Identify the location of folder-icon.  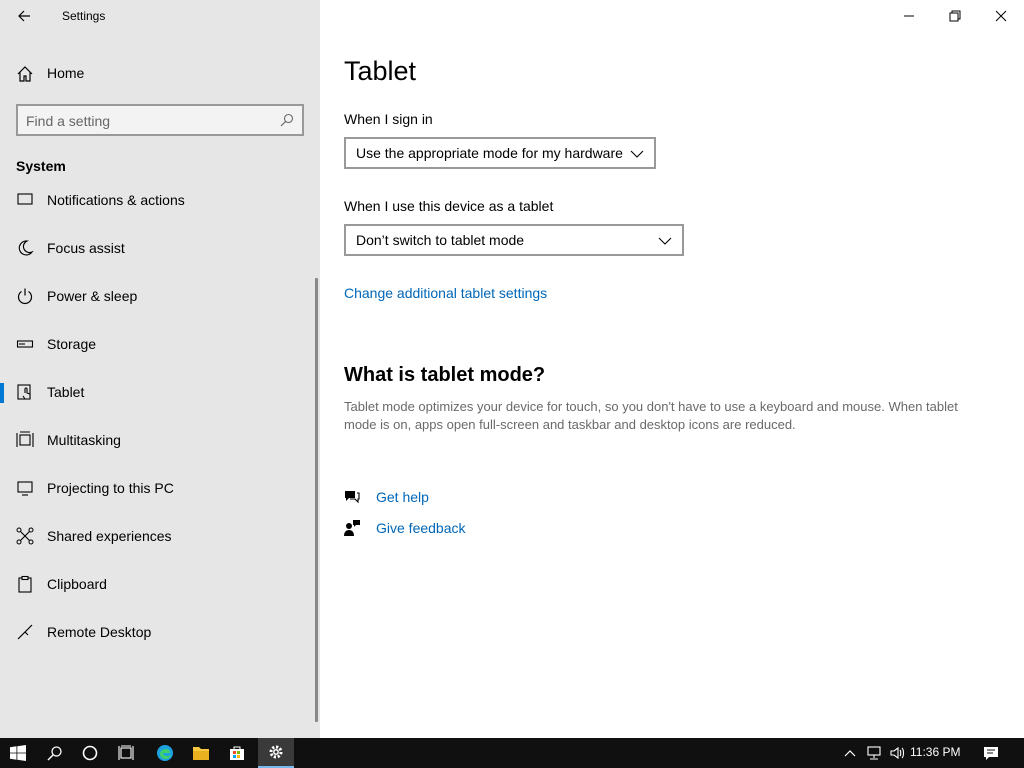
(201, 753).